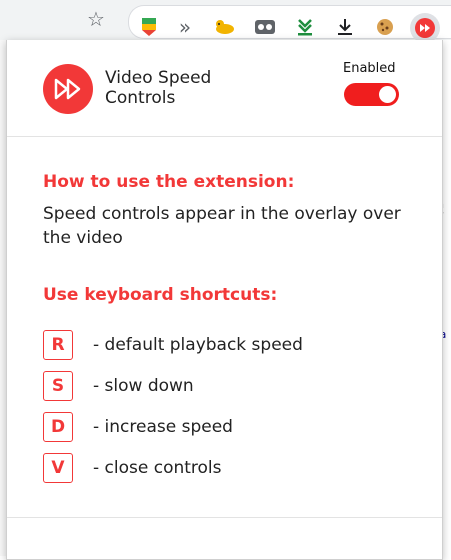 The height and width of the screenshot is (560, 451). Describe the element at coordinates (143, 386) in the screenshot. I see `shortcut-description: - slow down` at that location.